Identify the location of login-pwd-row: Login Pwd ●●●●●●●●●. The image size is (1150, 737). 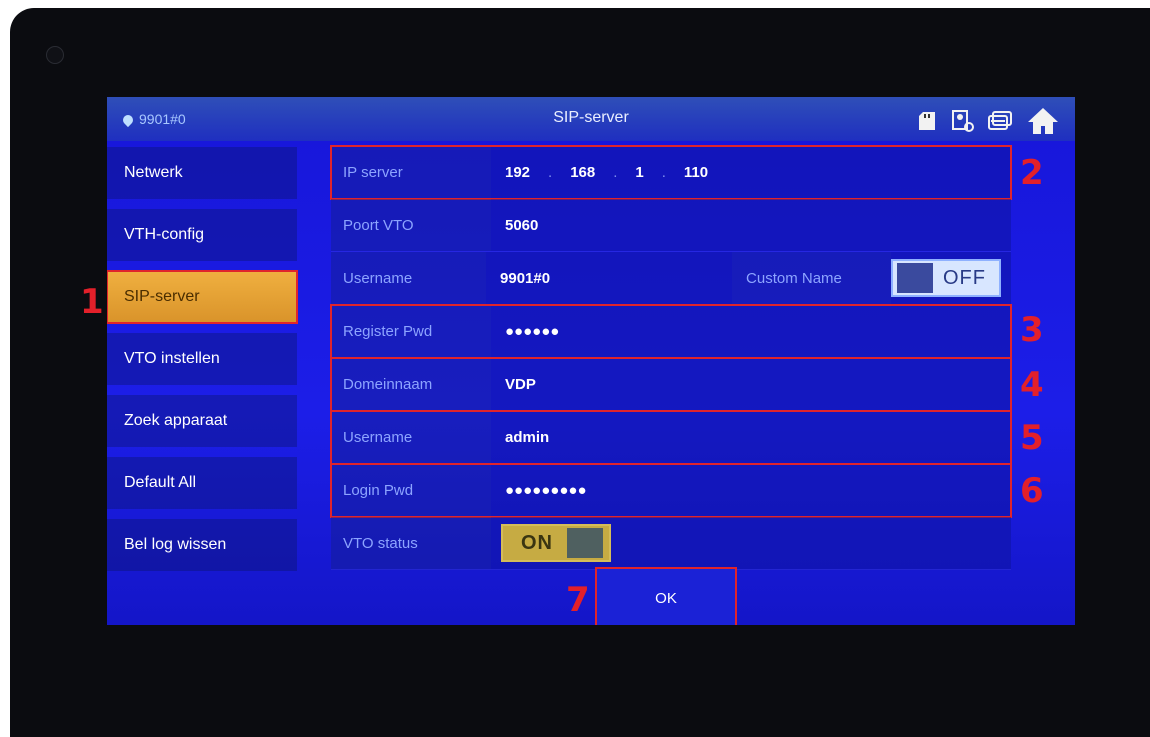
(671, 490).